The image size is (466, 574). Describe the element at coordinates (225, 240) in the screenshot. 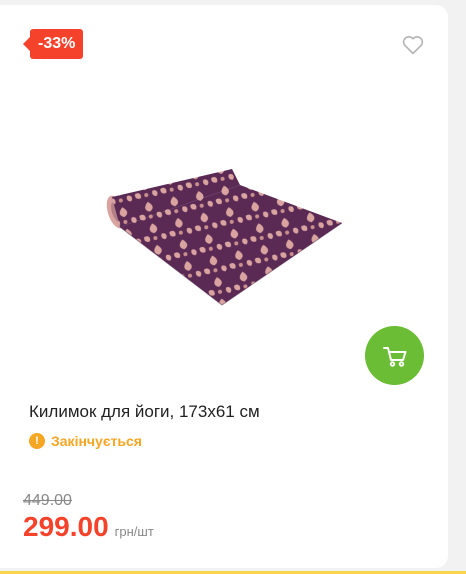

I see `product-image` at that location.